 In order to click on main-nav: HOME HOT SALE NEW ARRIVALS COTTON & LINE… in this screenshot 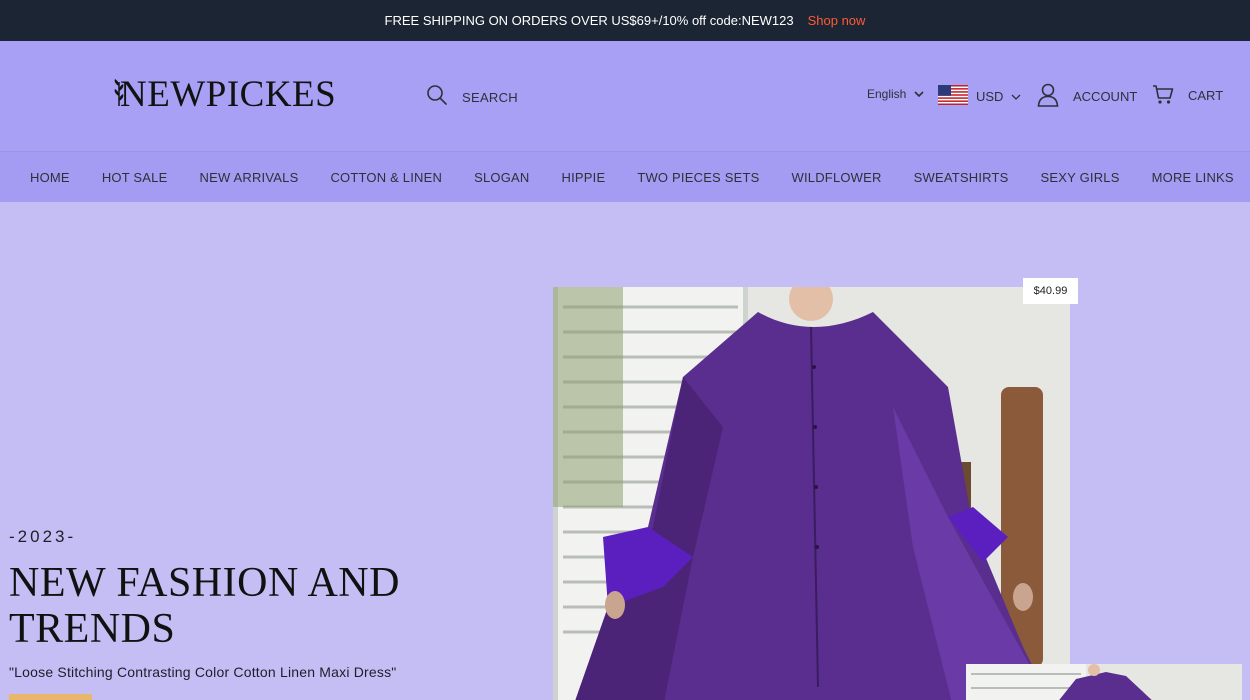, I will do `click(625, 176)`.